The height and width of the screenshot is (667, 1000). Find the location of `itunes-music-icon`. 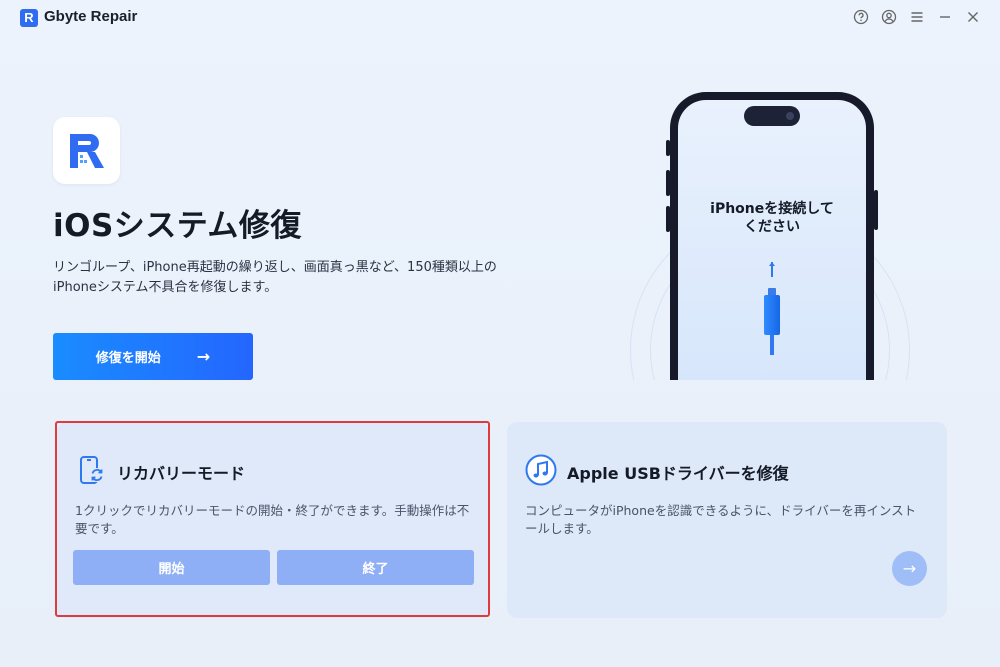

itunes-music-icon is located at coordinates (541, 470).